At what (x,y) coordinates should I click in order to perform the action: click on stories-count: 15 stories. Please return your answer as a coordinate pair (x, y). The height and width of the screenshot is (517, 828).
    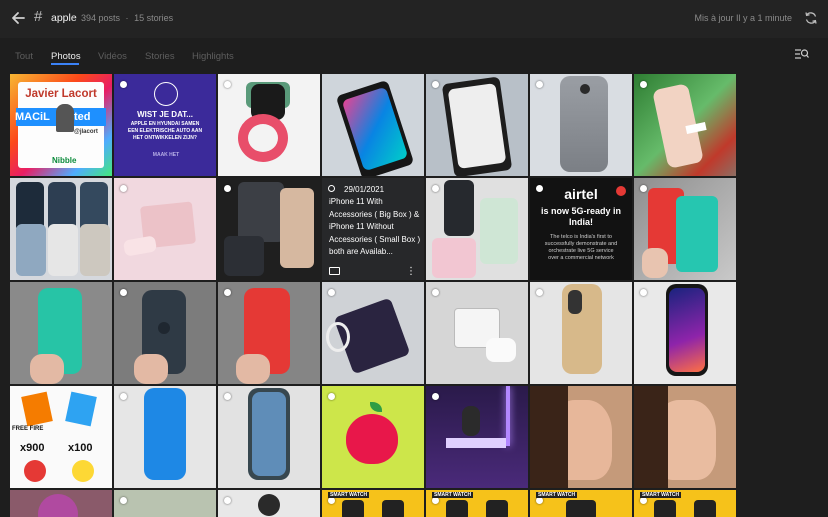
    Looking at the image, I should click on (154, 18).